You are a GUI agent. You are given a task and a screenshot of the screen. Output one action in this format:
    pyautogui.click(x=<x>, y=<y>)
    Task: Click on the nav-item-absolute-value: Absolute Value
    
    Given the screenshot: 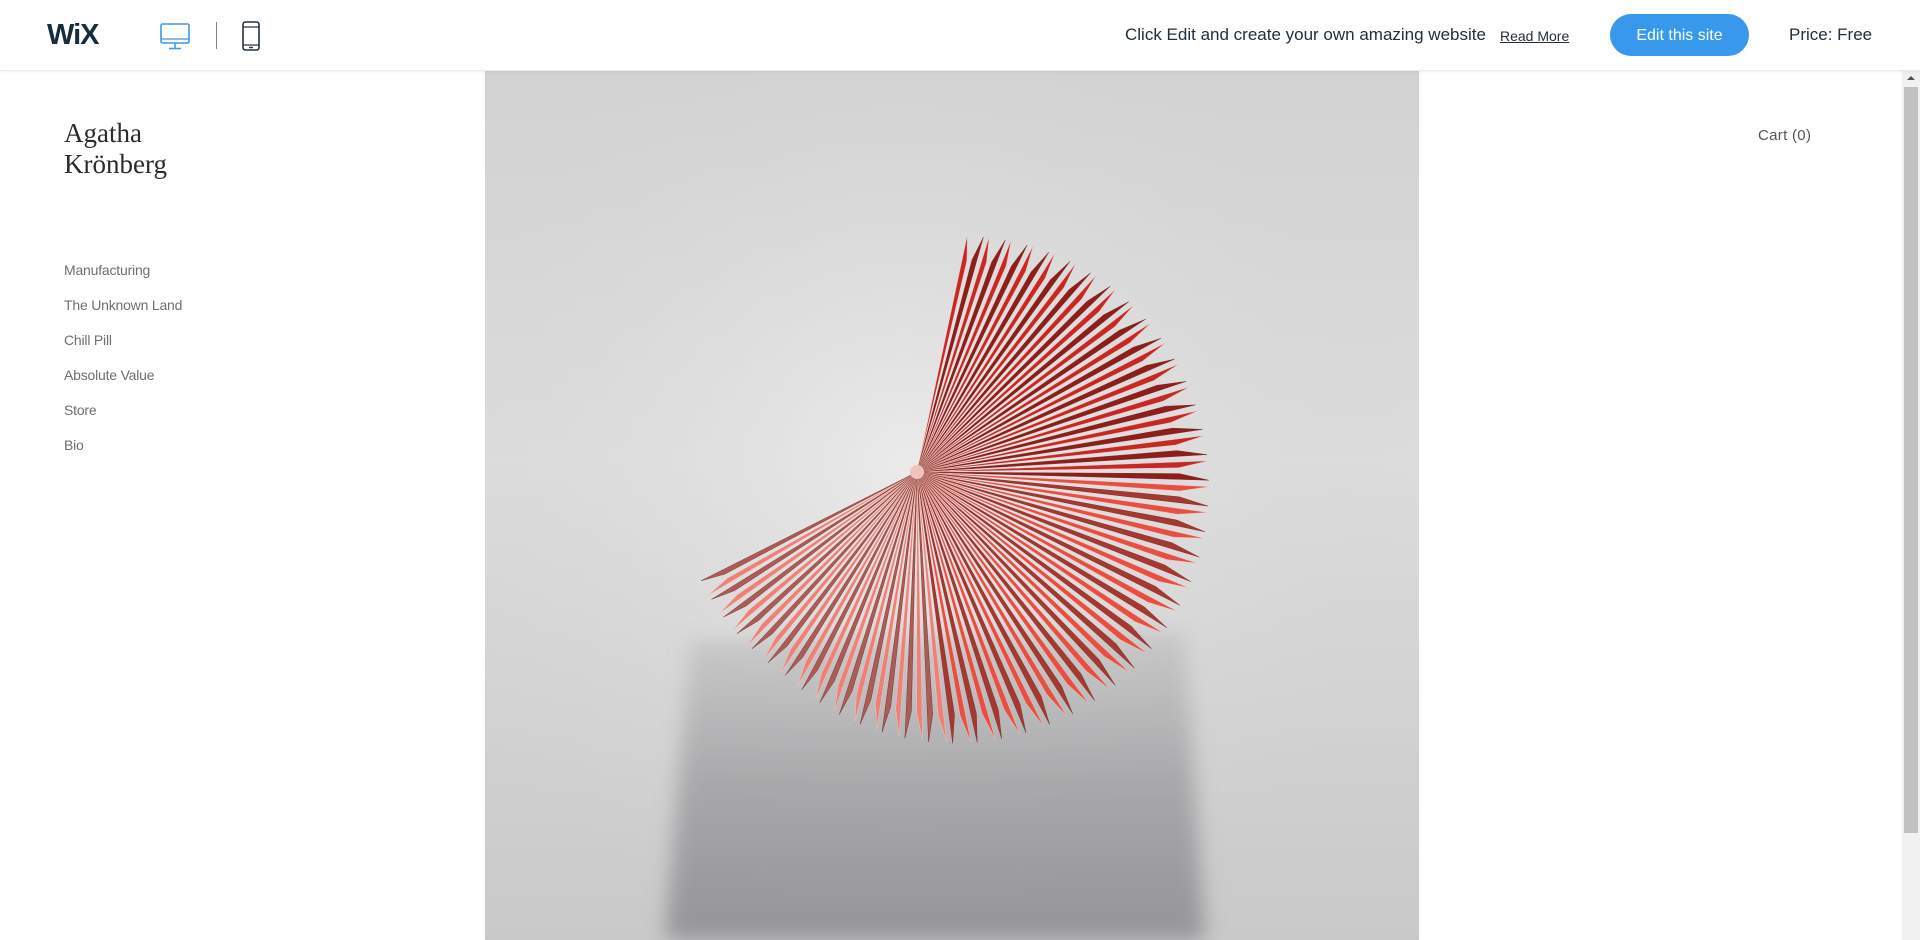 What is the action you would take?
    pyautogui.click(x=123, y=380)
    